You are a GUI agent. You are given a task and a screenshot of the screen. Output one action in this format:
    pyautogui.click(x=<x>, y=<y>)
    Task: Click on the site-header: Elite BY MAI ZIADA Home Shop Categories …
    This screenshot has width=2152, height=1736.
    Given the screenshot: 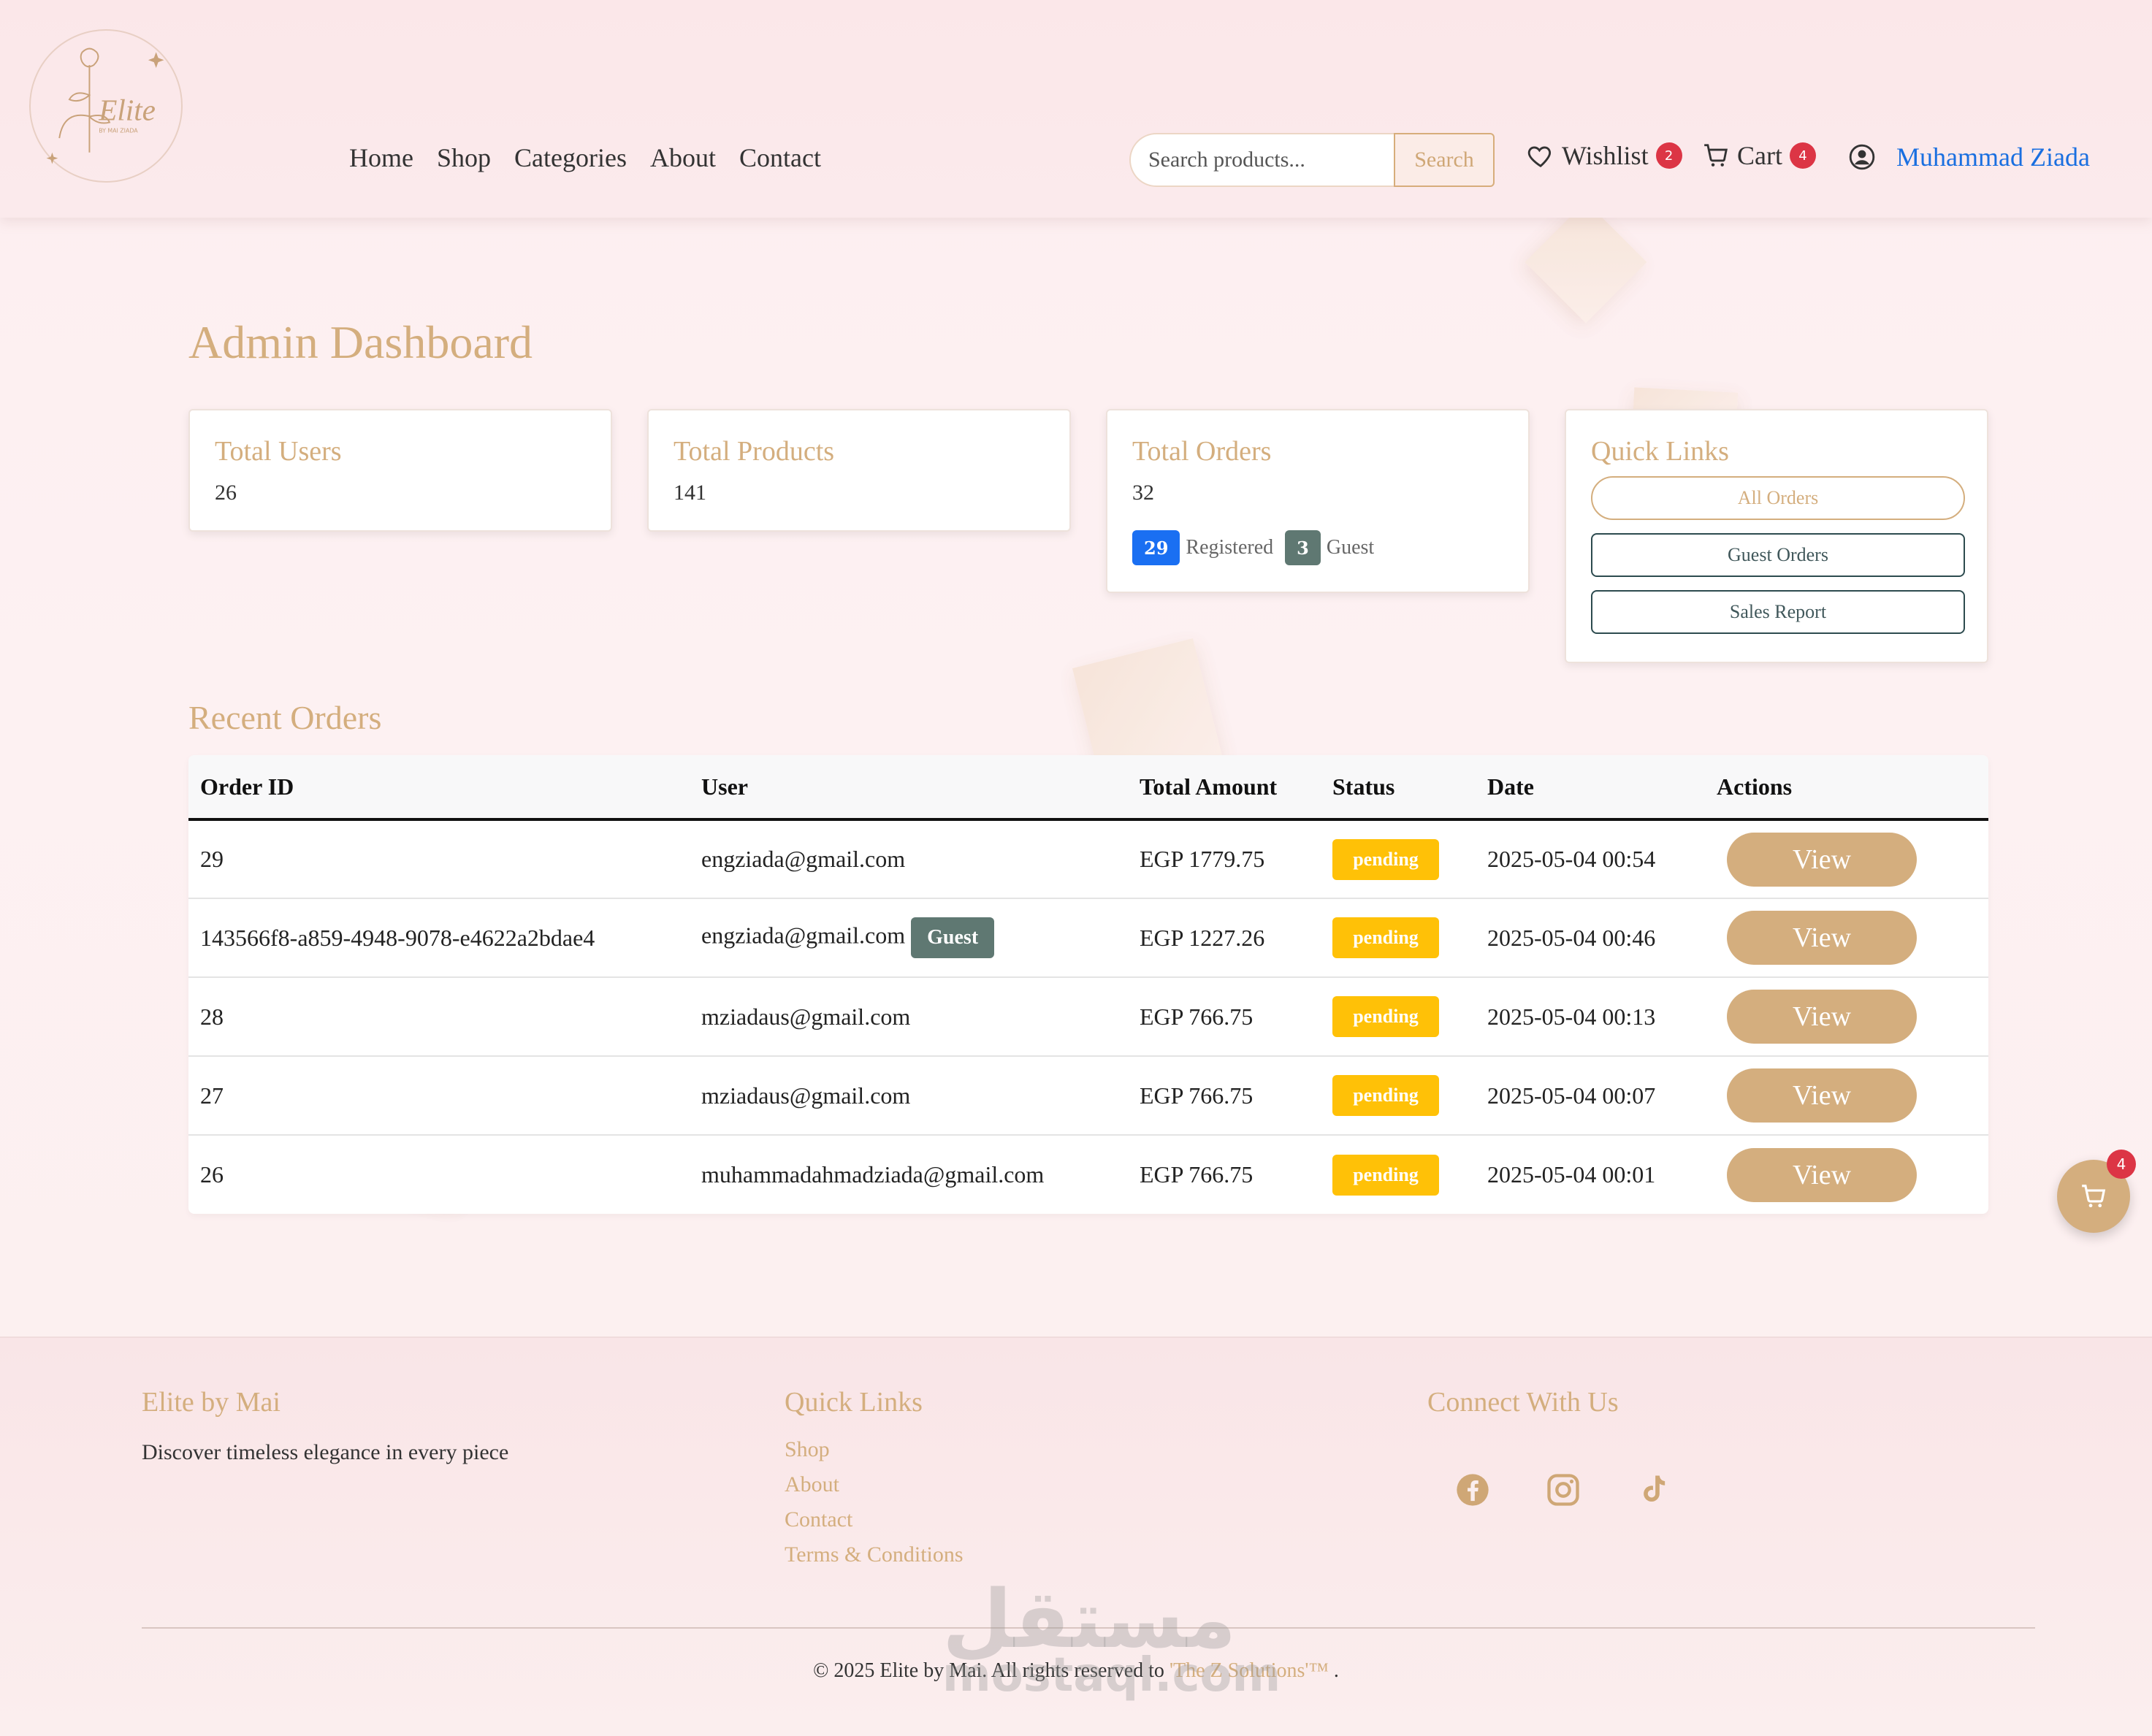 What is the action you would take?
    pyautogui.click(x=1076, y=109)
    